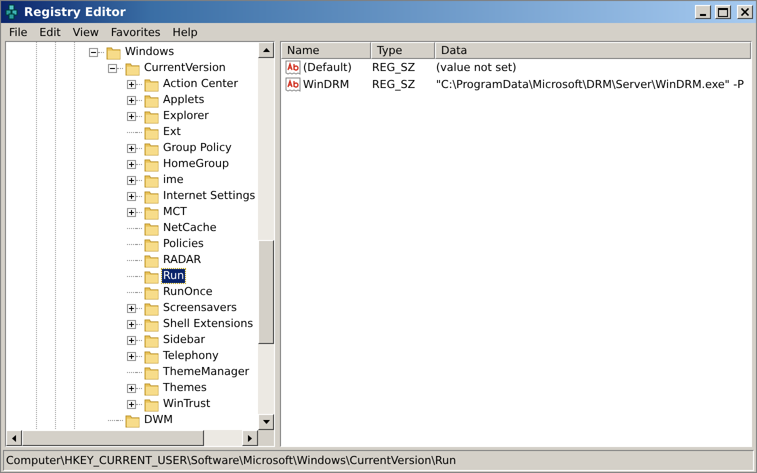 This screenshot has height=473, width=757. Describe the element at coordinates (197, 148) in the screenshot. I see `tree-item: Group Policy` at that location.